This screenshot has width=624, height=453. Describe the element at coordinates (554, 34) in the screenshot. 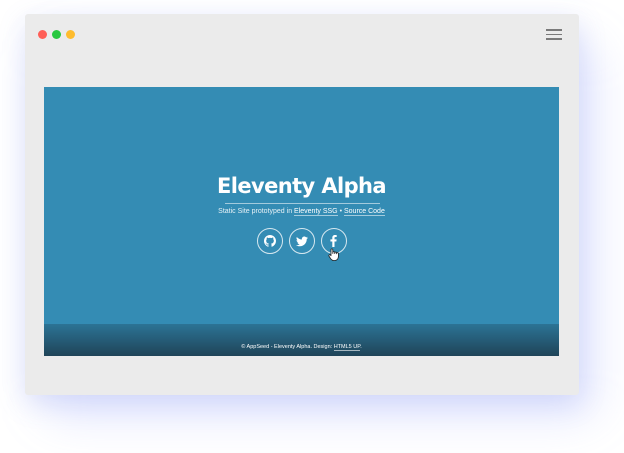

I see `hamburger-menu-icon` at that location.